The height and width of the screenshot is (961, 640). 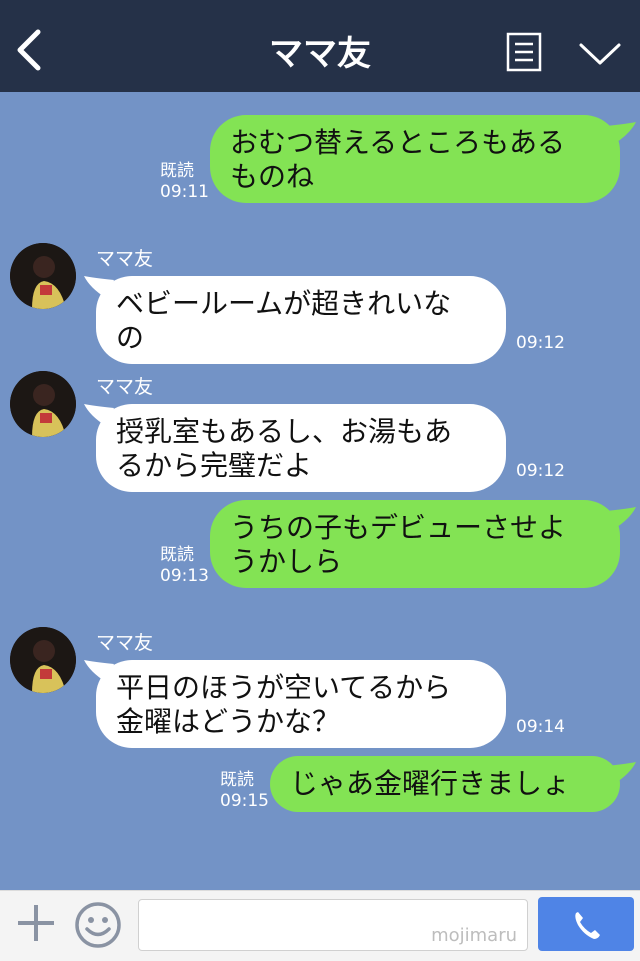 I want to click on chat-title: ママ友, so click(x=320, y=54).